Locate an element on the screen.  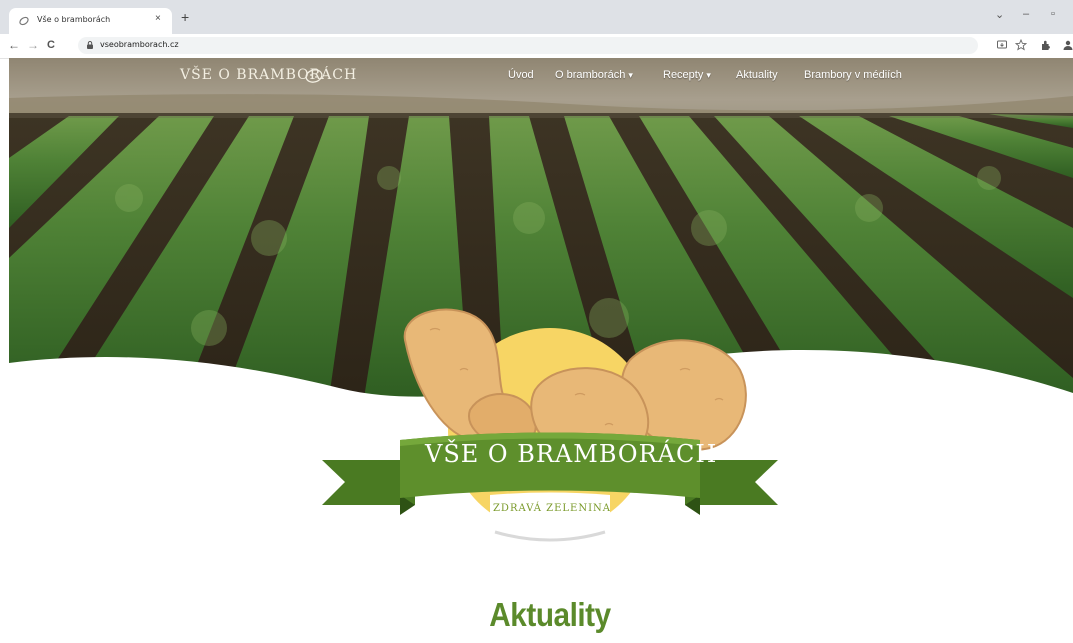
emblem-title: VŠE O BRAMBORÁCH is located at coordinates (571, 454).